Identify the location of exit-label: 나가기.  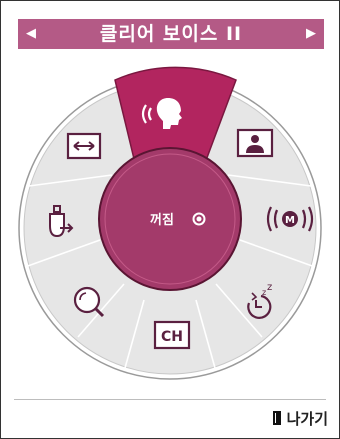
(307, 418).